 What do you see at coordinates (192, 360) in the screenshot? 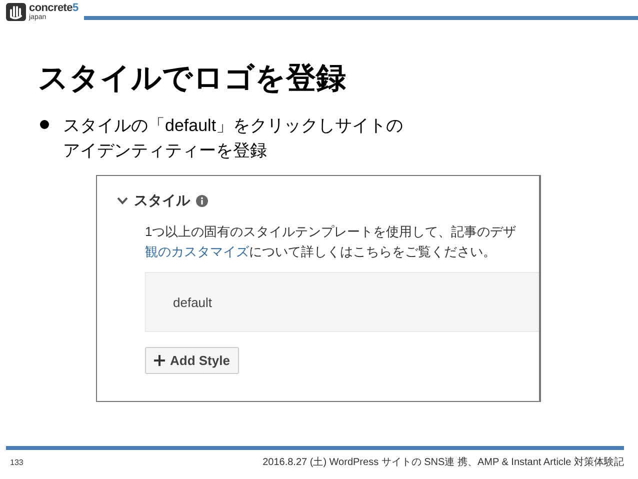
I see `add-style-button: Add Style` at bounding box center [192, 360].